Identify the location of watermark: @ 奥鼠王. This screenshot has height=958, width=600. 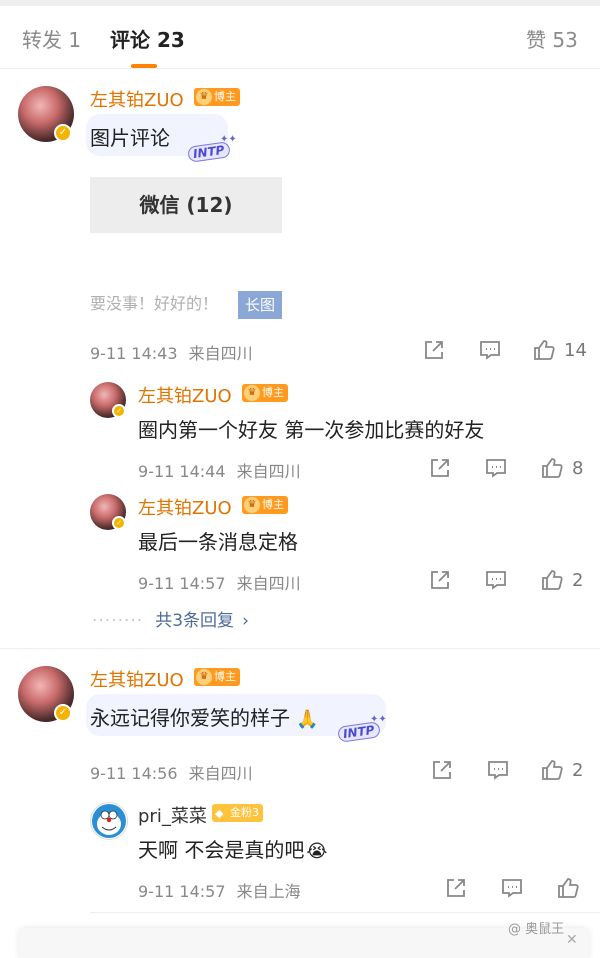
(536, 929).